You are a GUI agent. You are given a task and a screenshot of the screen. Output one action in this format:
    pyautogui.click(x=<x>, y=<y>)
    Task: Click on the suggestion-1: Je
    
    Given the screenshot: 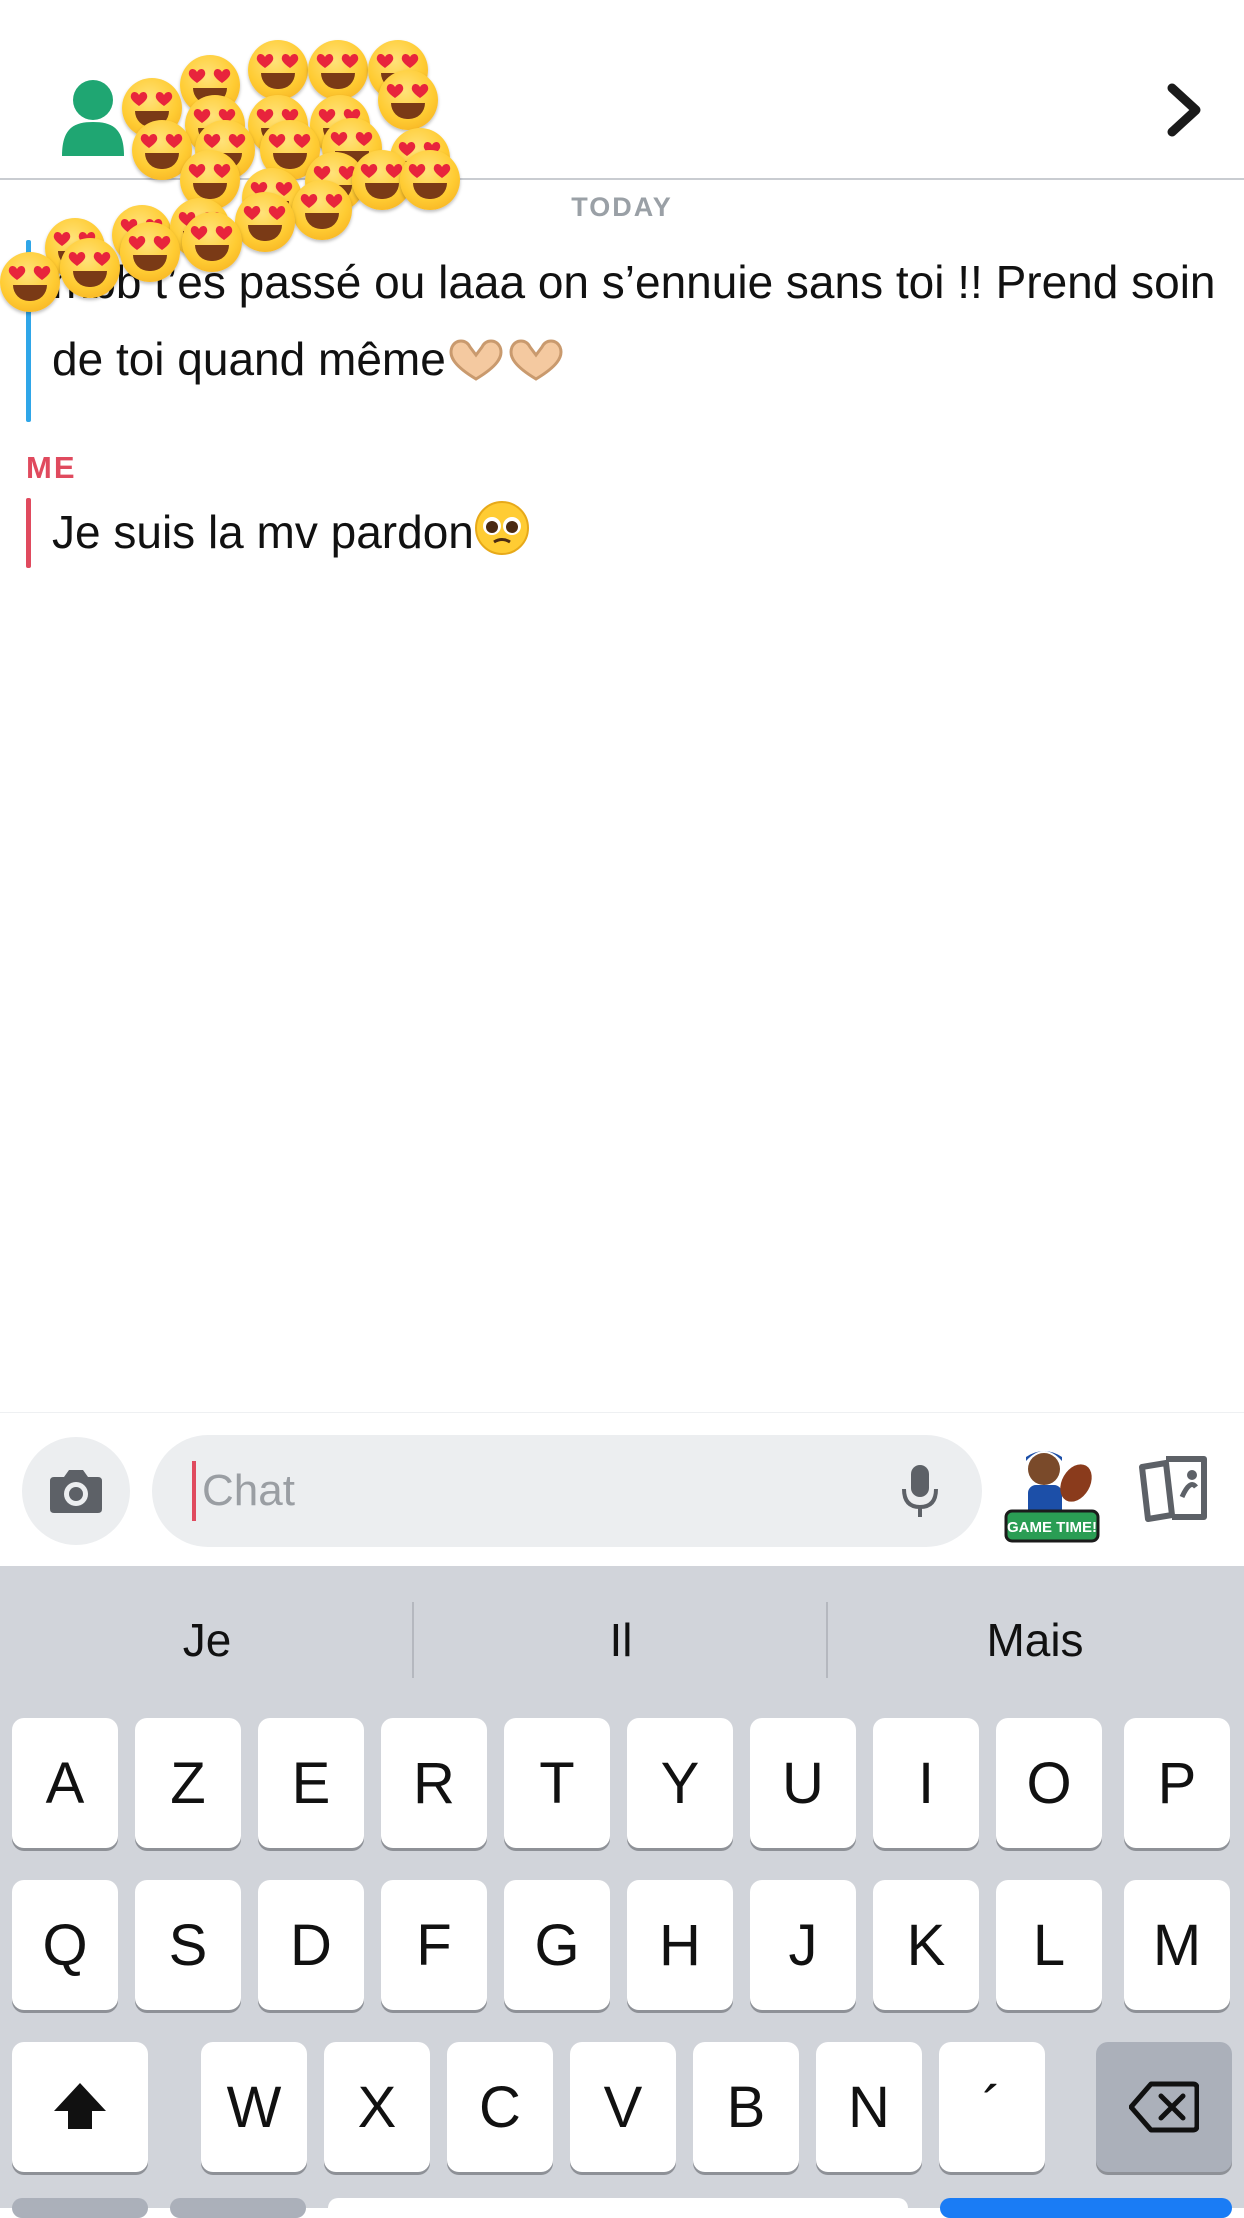 What is the action you would take?
    pyautogui.click(x=207, y=1640)
    